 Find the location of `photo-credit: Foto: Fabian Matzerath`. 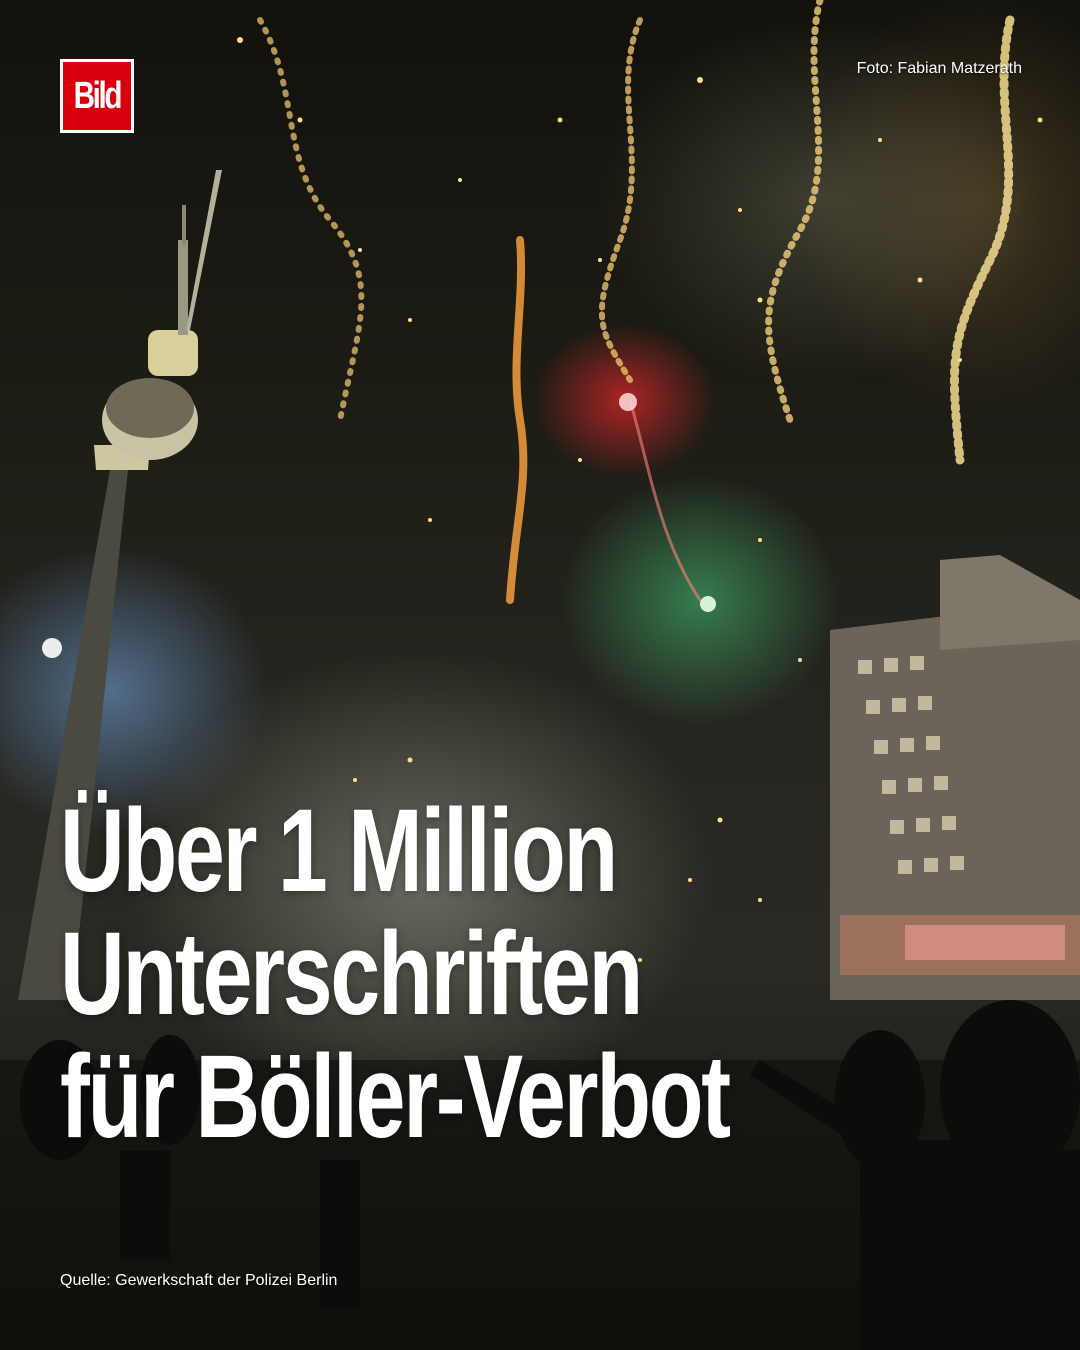

photo-credit: Foto: Fabian Matzerath is located at coordinates (939, 68).